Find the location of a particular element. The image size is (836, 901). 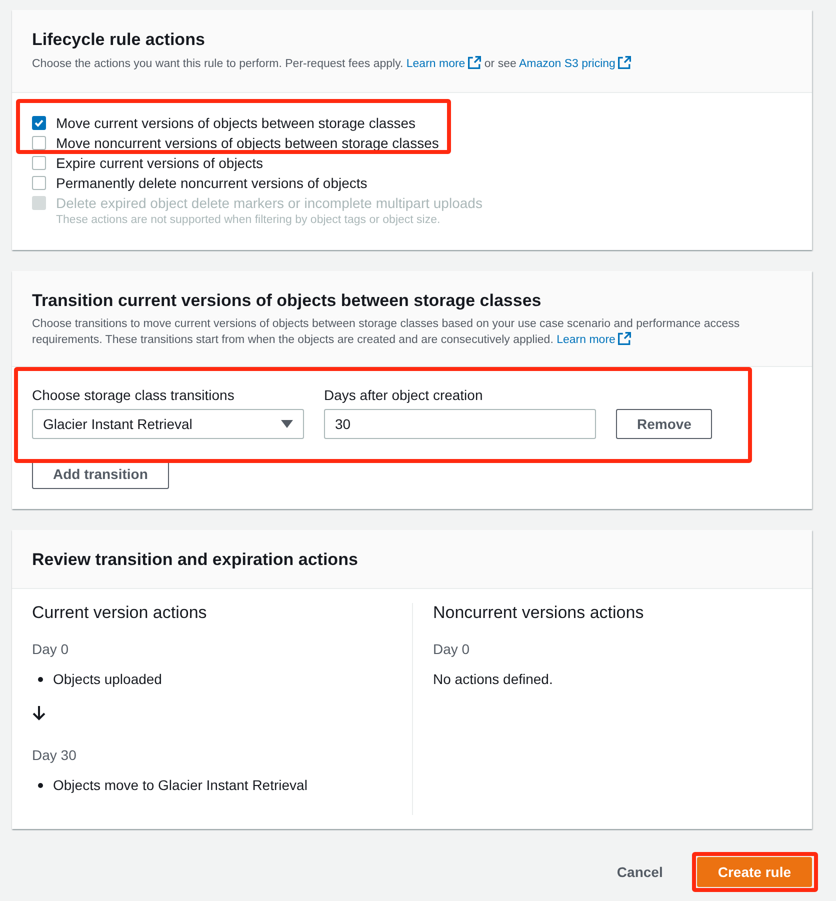

day-label: Day 30 is located at coordinates (55, 755).